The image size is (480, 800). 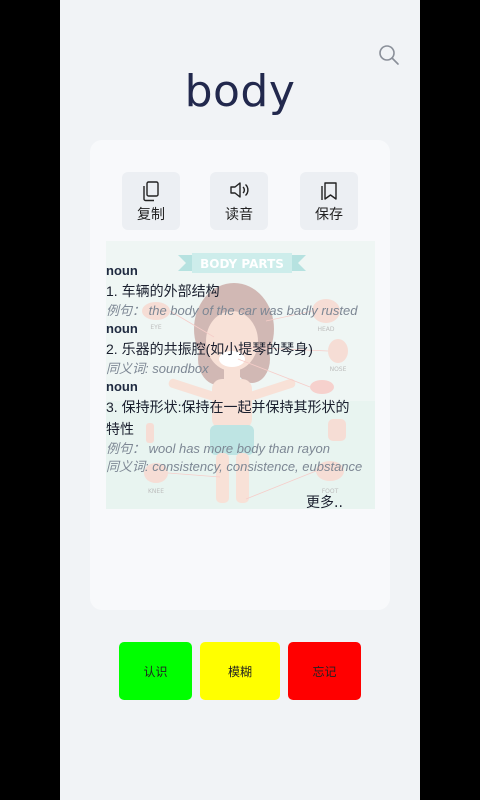 What do you see at coordinates (218, 448) in the screenshot?
I see `example-3: 例句： wool has more body than rayon` at bounding box center [218, 448].